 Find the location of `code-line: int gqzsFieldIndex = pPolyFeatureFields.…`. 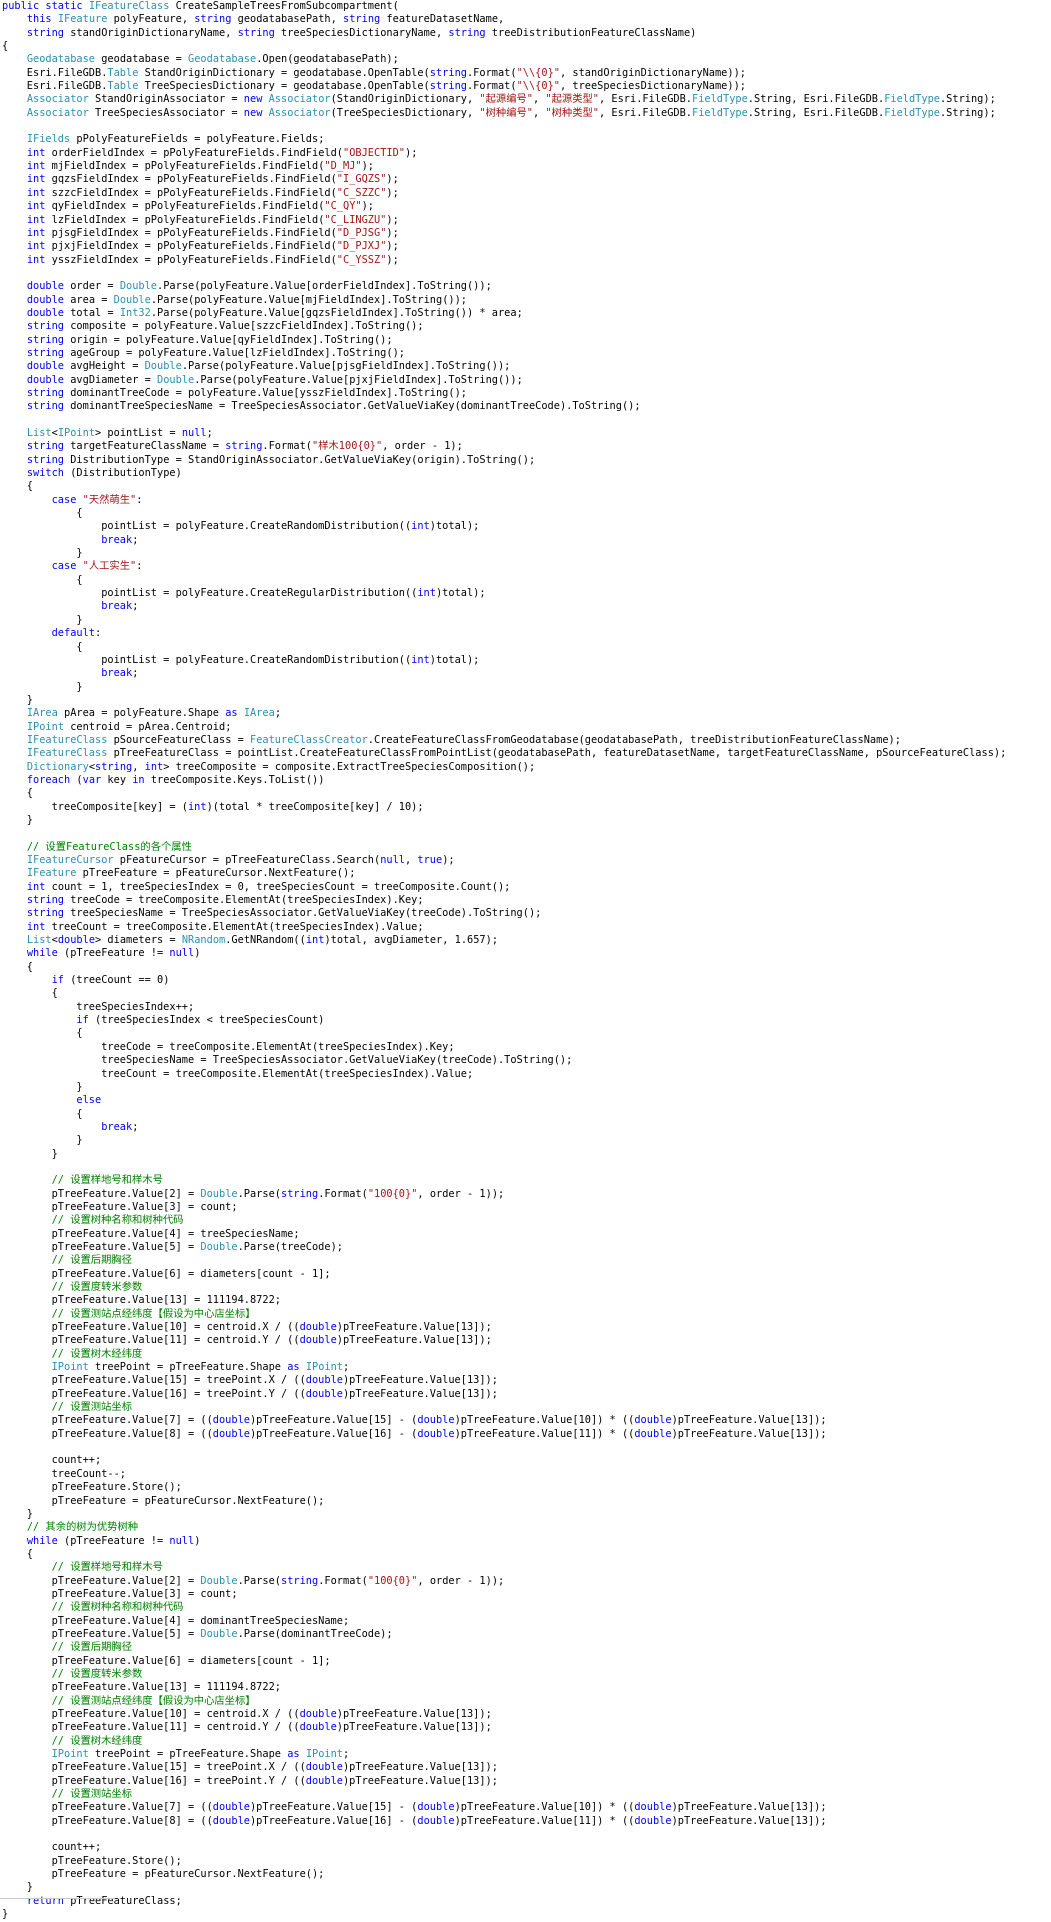

code-line: int gqzsFieldIndex = pPolyFeatureFields.… is located at coordinates (212, 179).